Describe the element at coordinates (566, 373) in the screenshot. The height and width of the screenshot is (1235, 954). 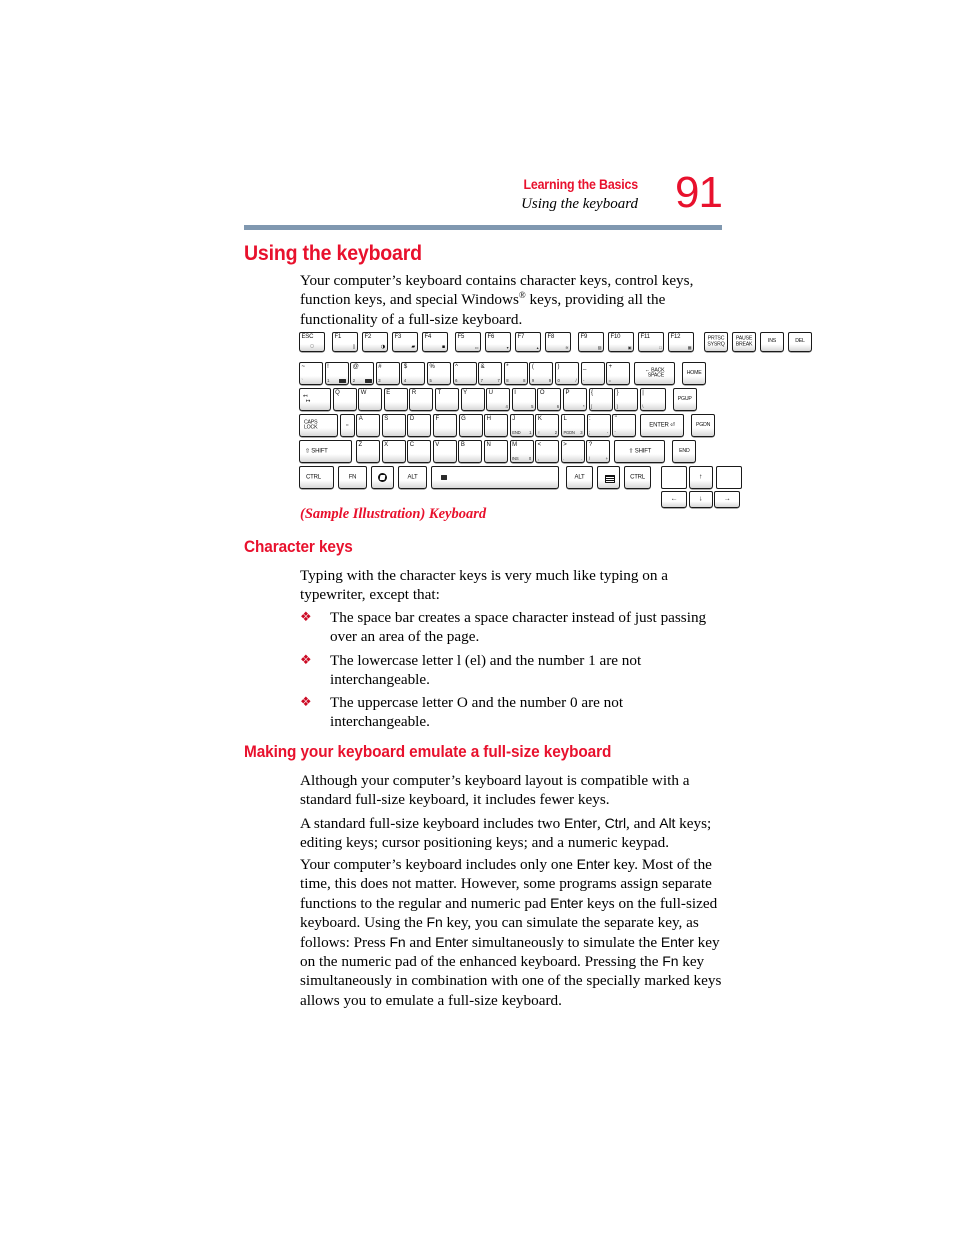
I see `key-0: ) 0/` at that location.